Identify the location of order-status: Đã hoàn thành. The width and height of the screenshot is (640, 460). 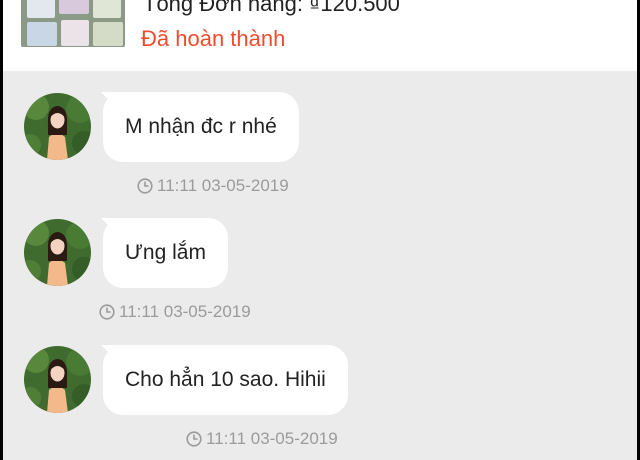
(213, 38).